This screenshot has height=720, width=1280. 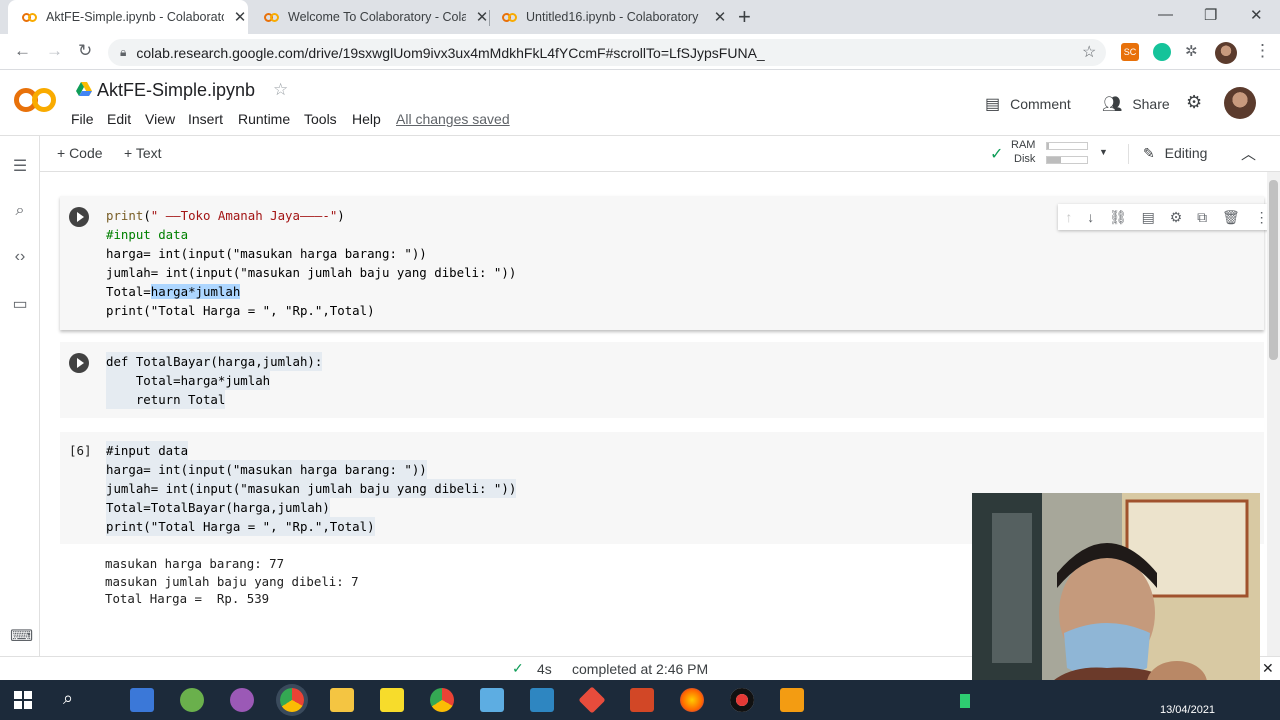 I want to click on close-window-icon: ✕, so click(x=1256, y=15).